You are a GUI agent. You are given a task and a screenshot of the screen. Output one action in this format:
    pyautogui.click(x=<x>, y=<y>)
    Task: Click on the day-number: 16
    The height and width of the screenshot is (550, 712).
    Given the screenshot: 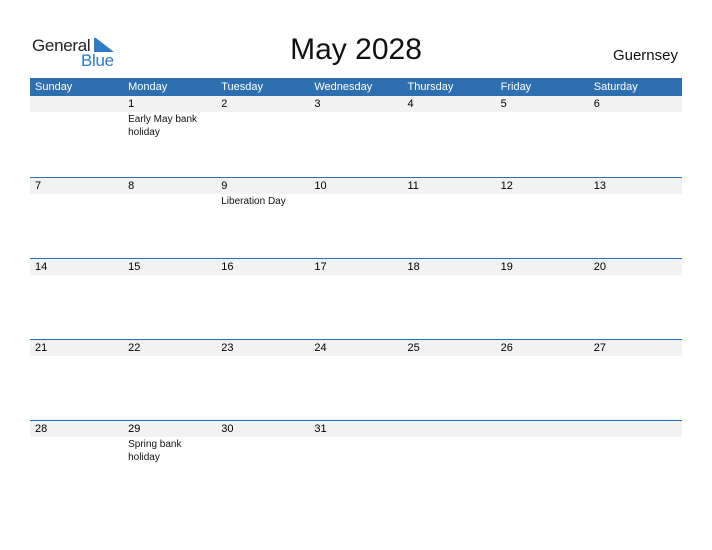 What is the action you would take?
    pyautogui.click(x=227, y=267)
    